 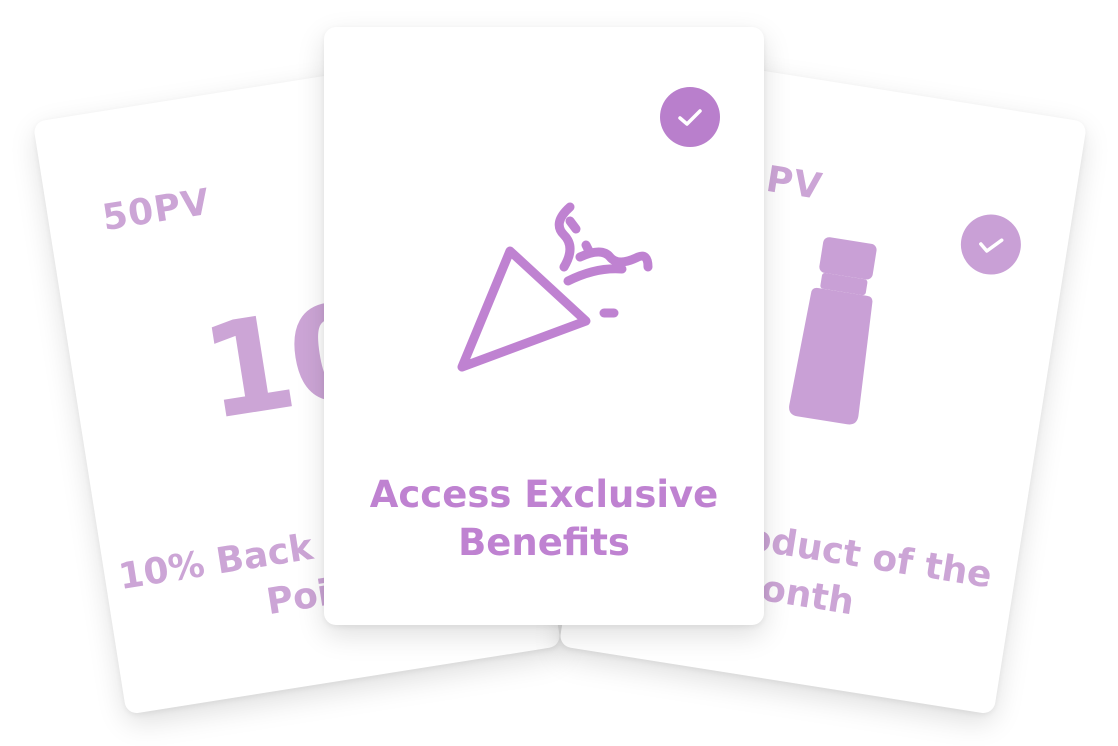 What do you see at coordinates (544, 542) in the screenshot?
I see `card-title-line2: Benefits` at bounding box center [544, 542].